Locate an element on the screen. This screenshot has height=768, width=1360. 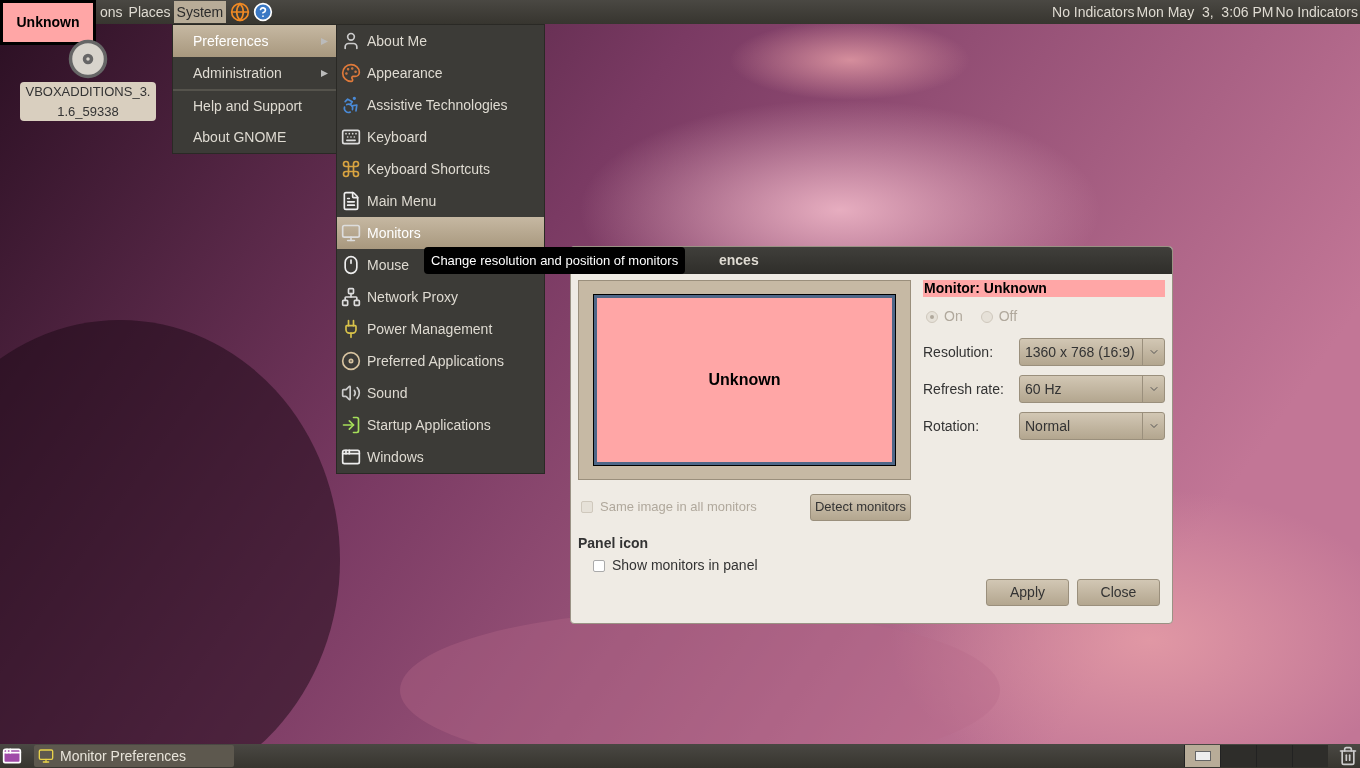
setting-label: Refresh rate: is located at coordinates (964, 389).